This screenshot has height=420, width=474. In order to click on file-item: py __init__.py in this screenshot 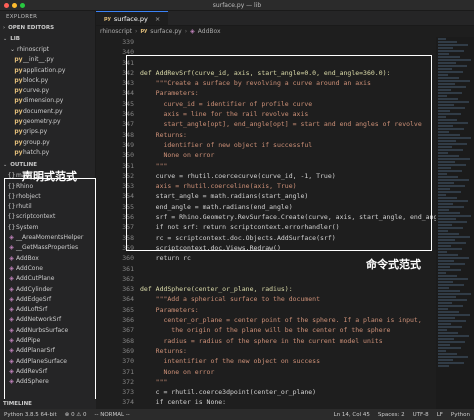, I will do `click(47, 60)`.